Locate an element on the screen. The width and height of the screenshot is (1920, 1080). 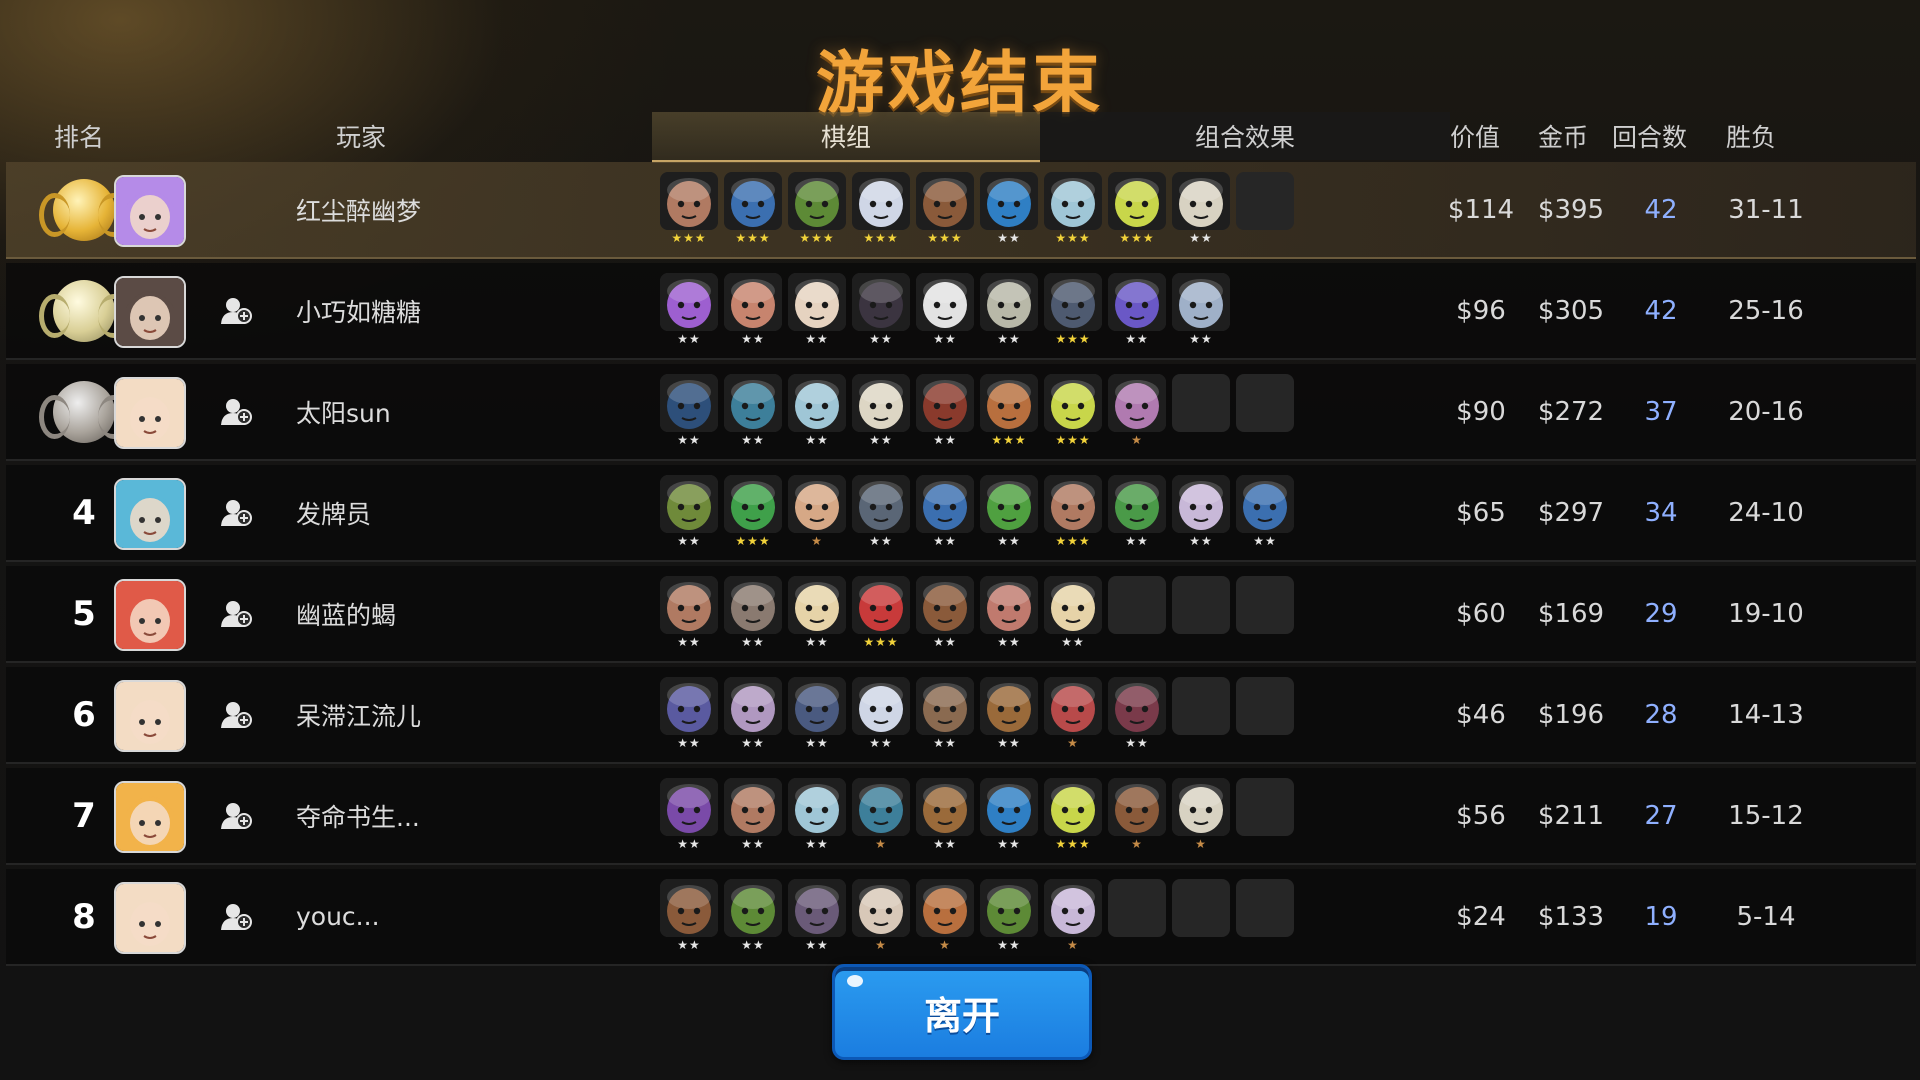
tab-pieces: 棋组 is located at coordinates (846, 137).